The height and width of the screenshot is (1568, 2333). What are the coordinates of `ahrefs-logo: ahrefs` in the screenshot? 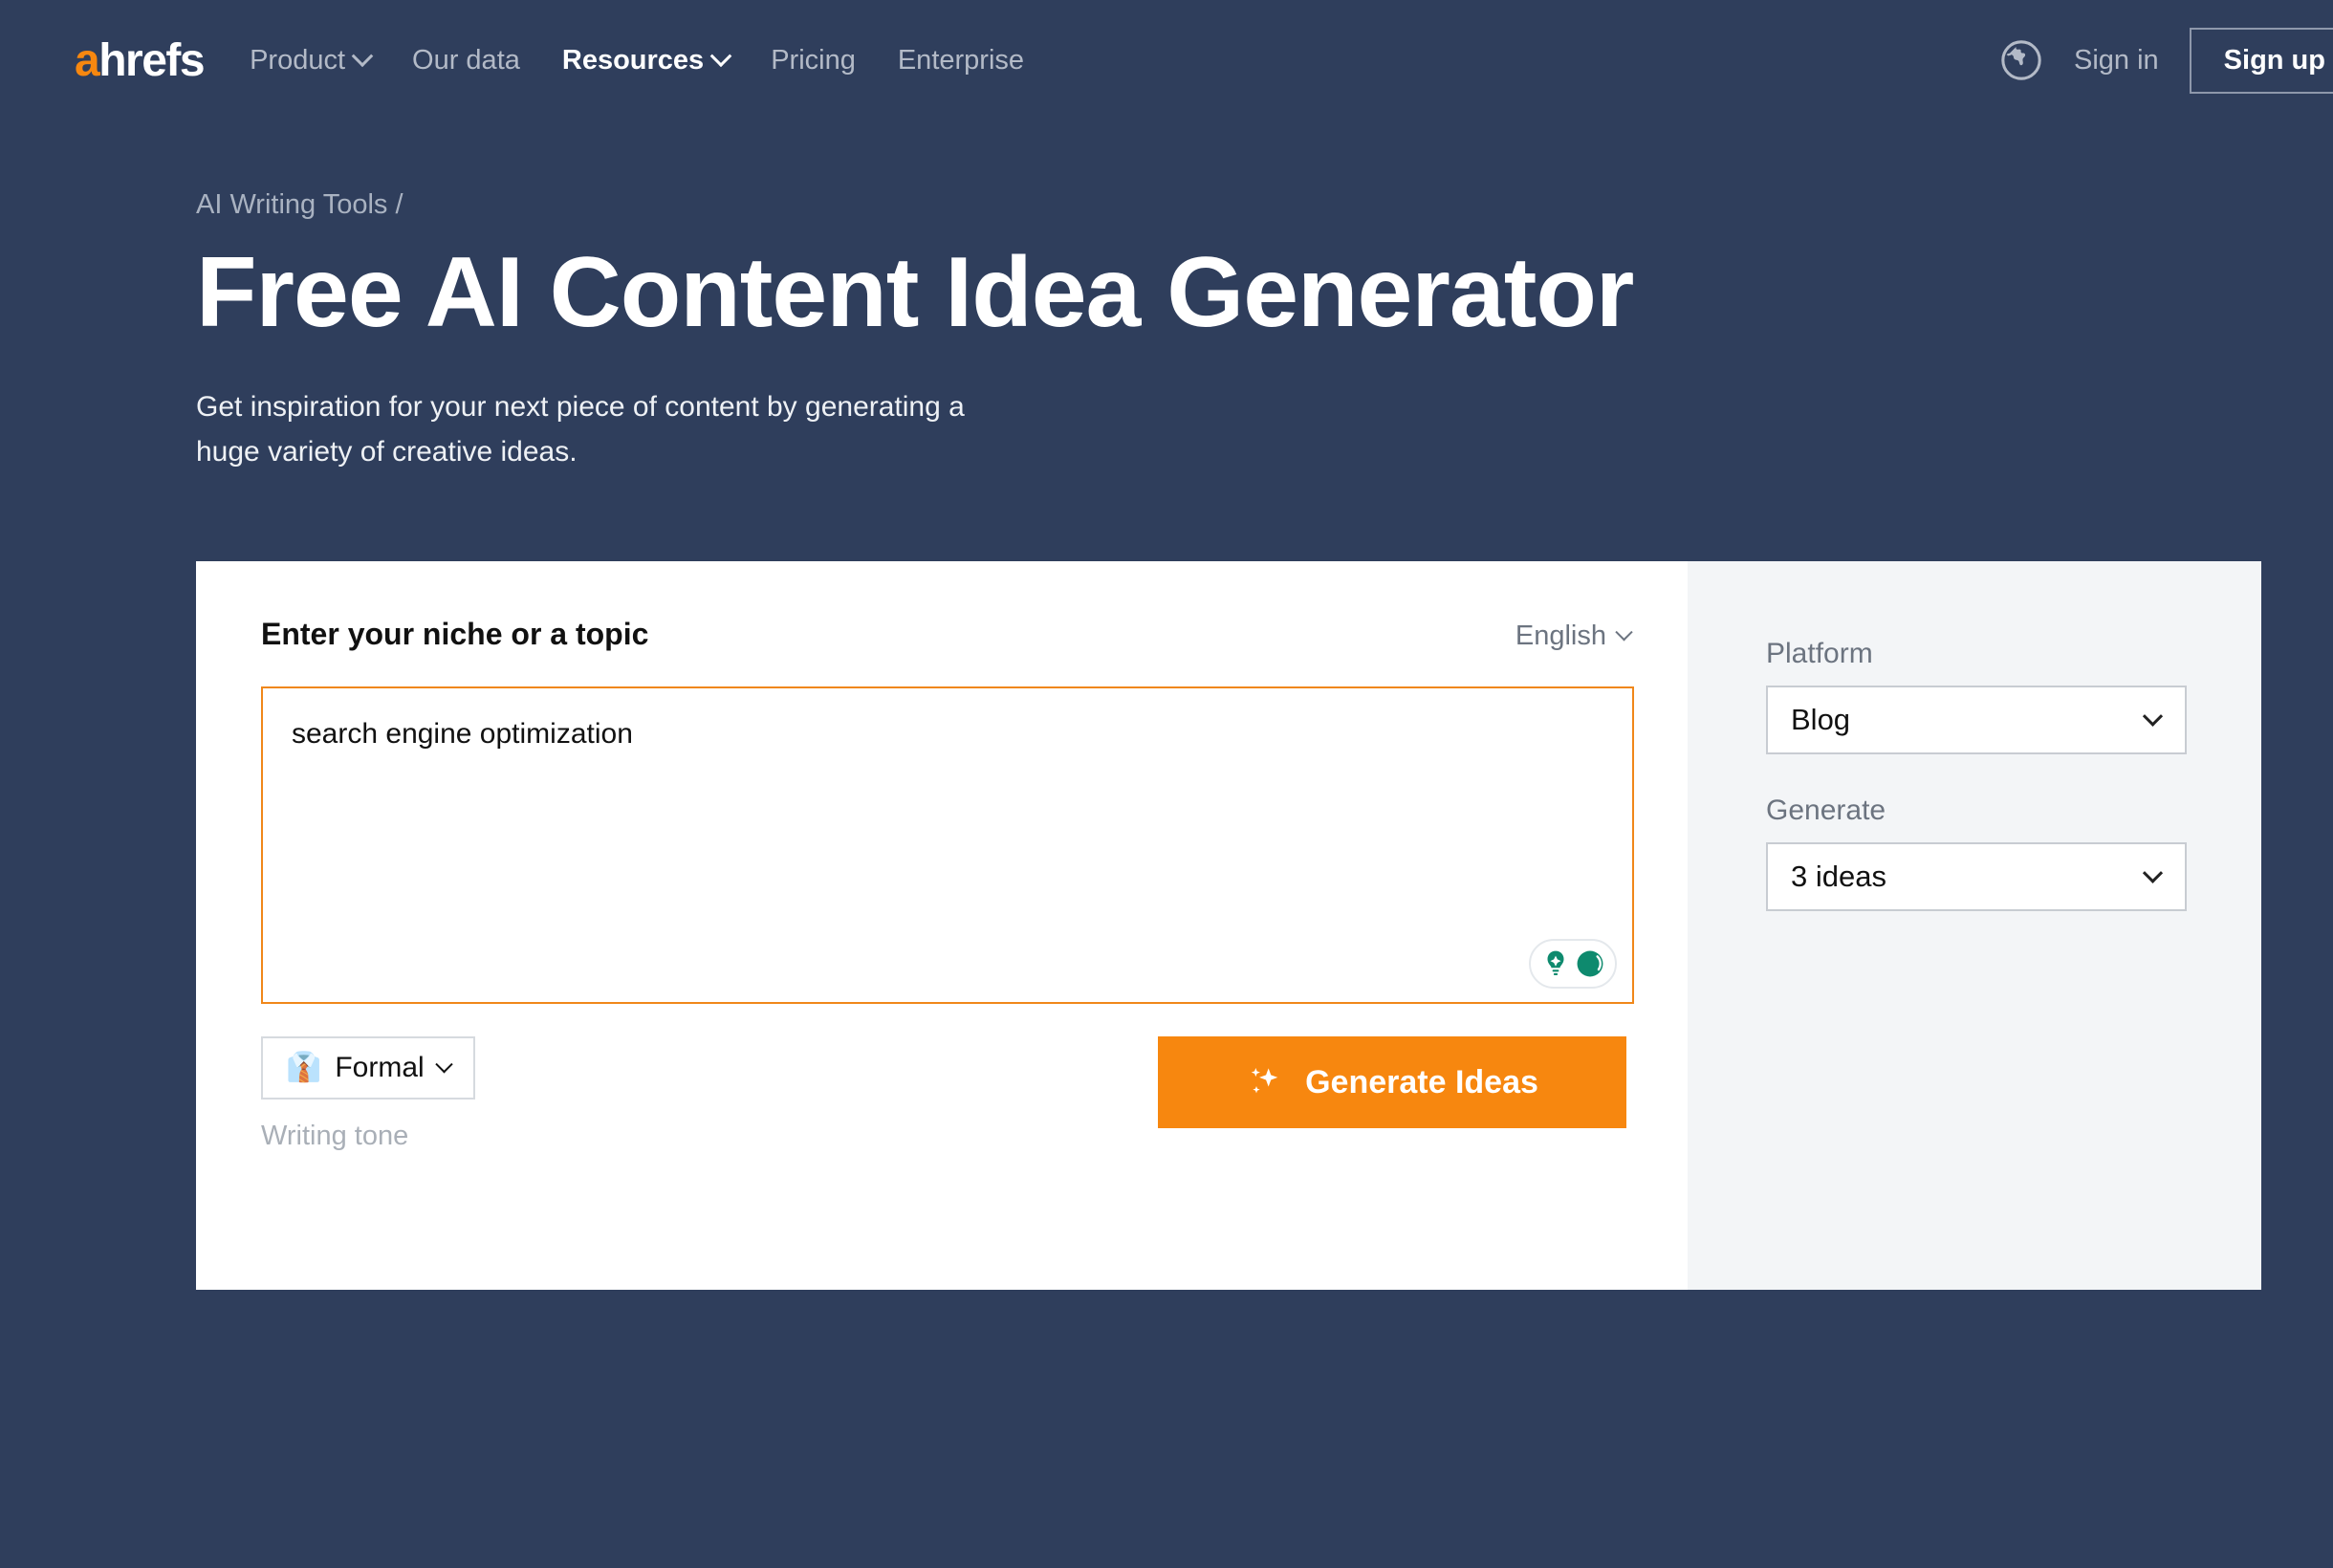 It's located at (140, 60).